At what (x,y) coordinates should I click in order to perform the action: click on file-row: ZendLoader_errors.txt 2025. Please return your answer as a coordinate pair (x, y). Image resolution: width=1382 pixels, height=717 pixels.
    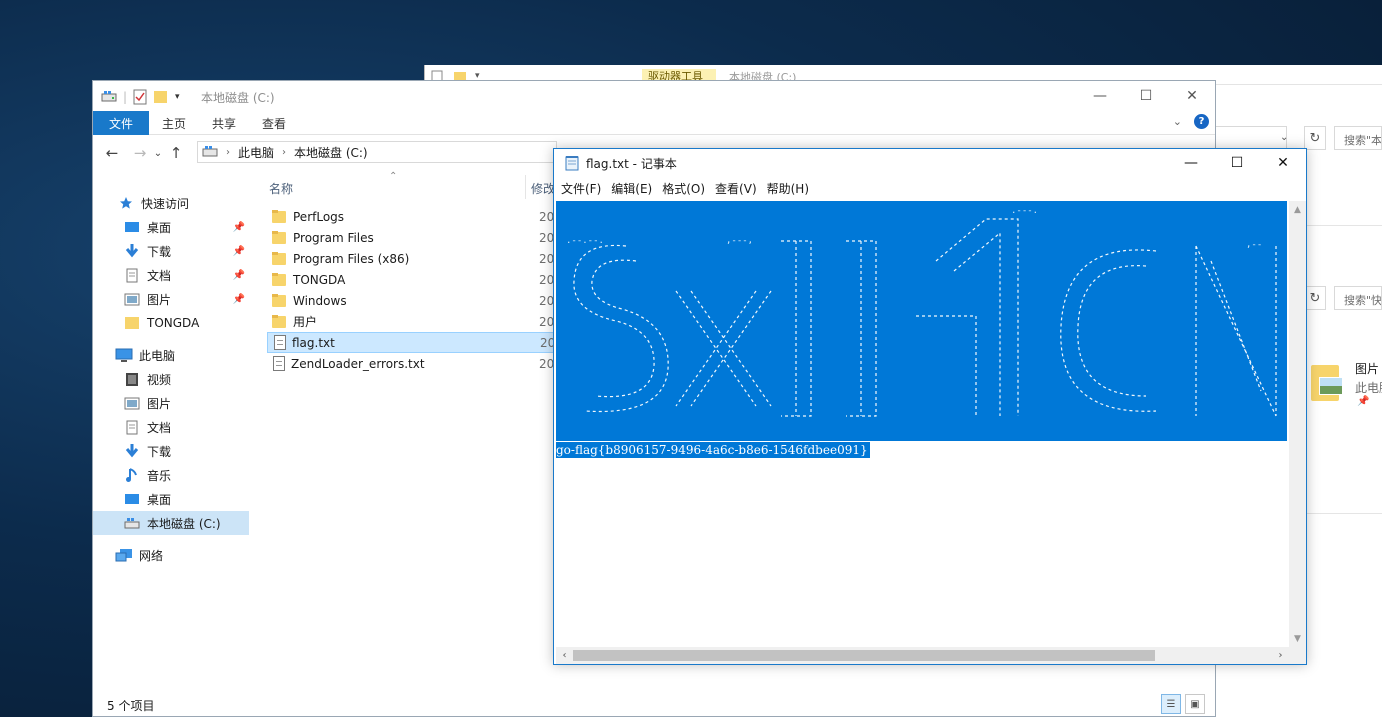
    Looking at the image, I should click on (418, 363).